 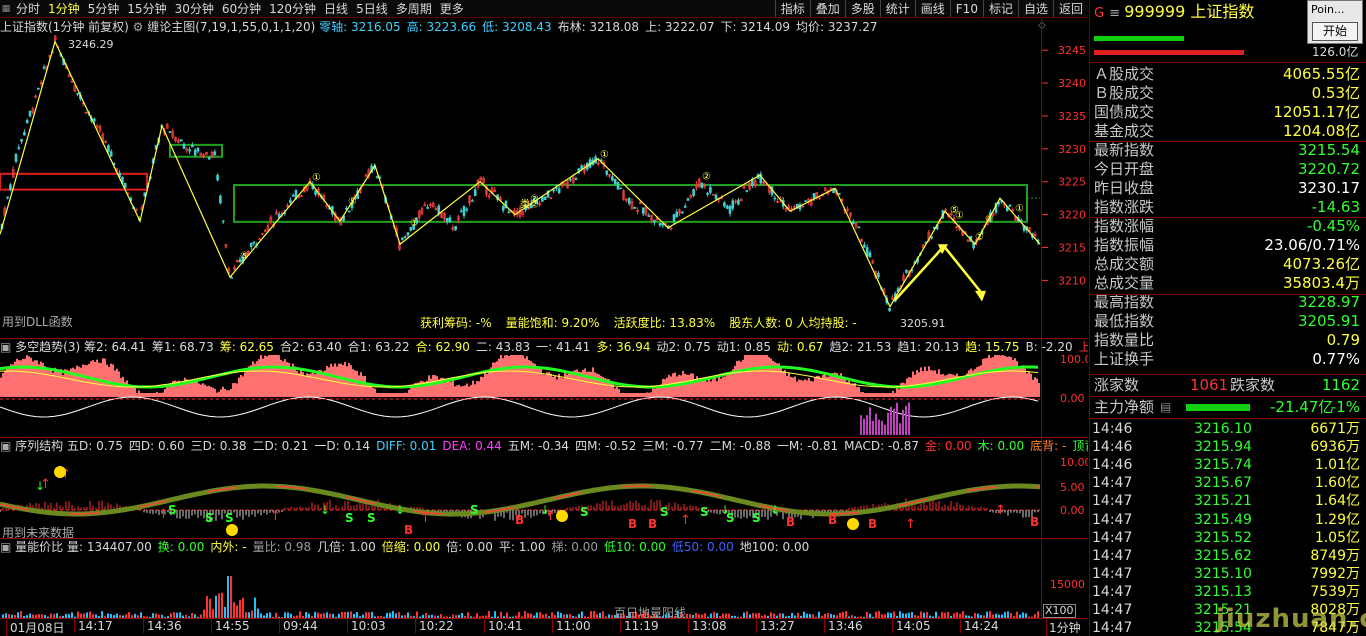 I want to click on function-tab: 叠加, so click(x=827, y=8).